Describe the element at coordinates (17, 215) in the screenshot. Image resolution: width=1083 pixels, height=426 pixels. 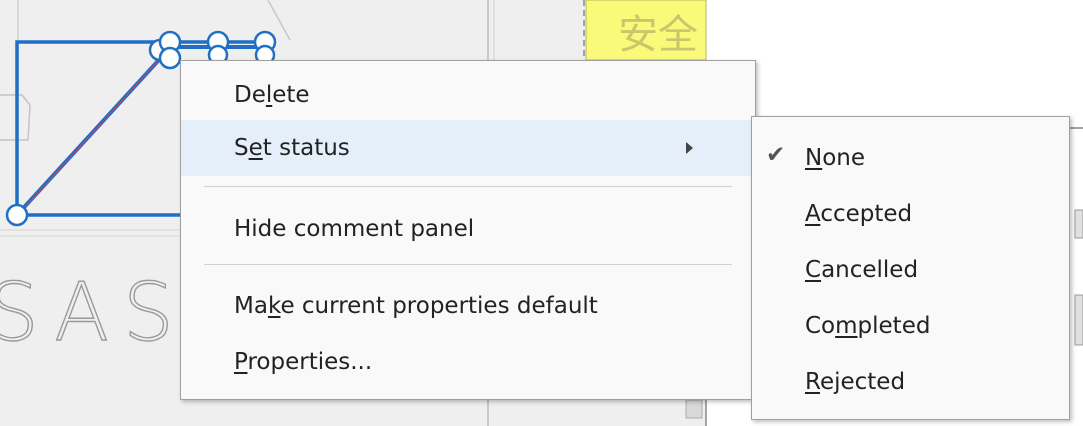
I see `handle-bottom-left` at that location.